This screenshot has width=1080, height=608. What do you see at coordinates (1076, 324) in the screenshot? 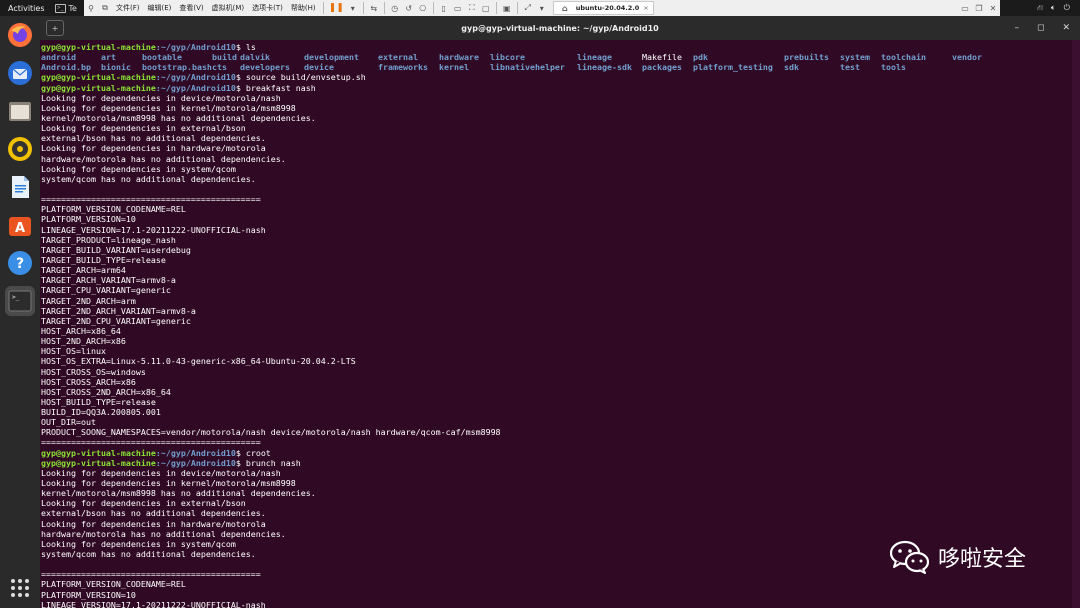
I see `scrollbar` at bounding box center [1076, 324].